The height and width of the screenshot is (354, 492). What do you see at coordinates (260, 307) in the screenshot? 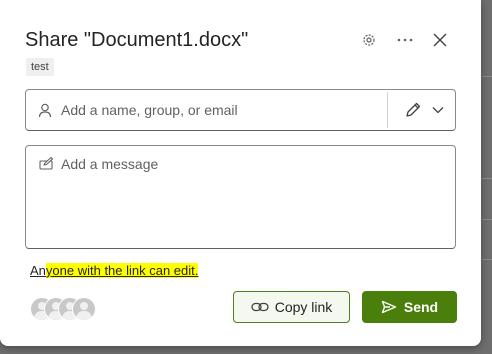
I see `link-icon` at bounding box center [260, 307].